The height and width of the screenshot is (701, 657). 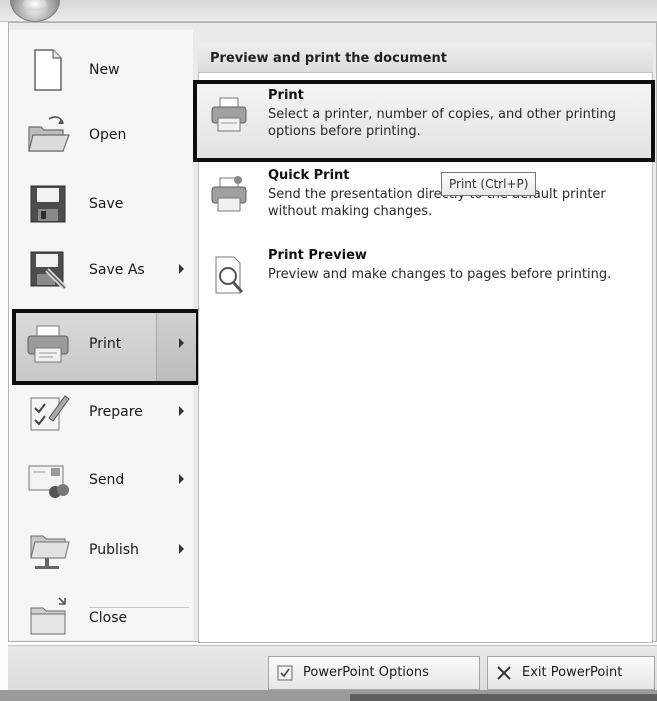 I want to click on button-label: PowerPoint Options, so click(x=366, y=672).